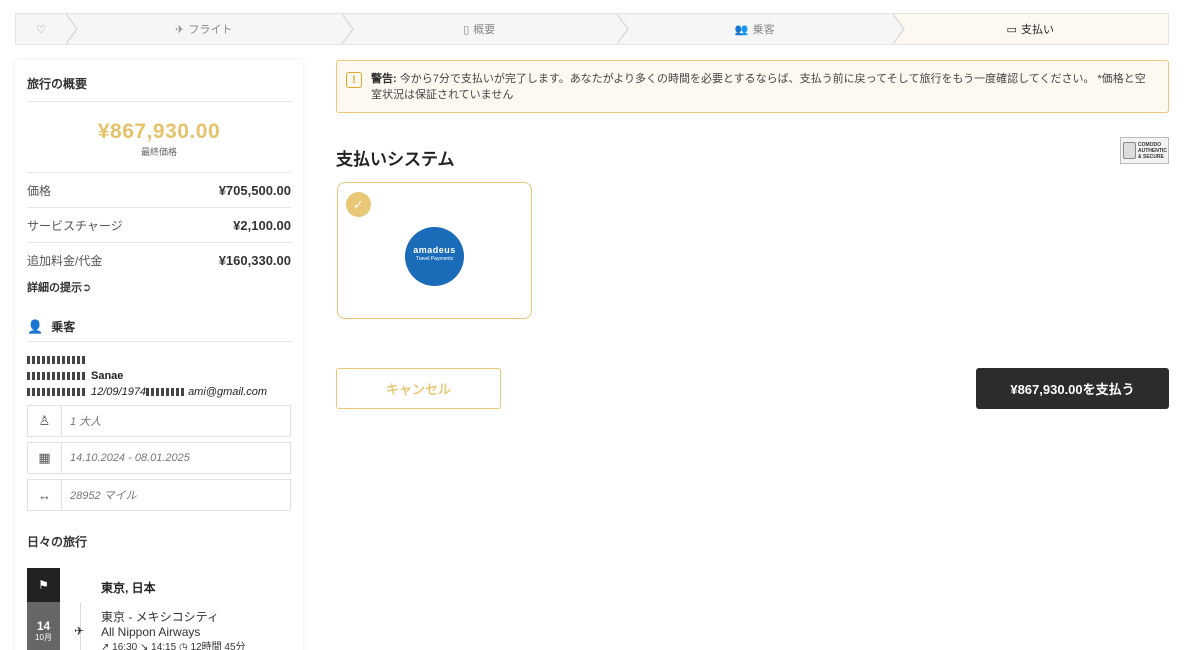 The height and width of the screenshot is (650, 1200). I want to click on heart-icon: ♡, so click(41, 29).